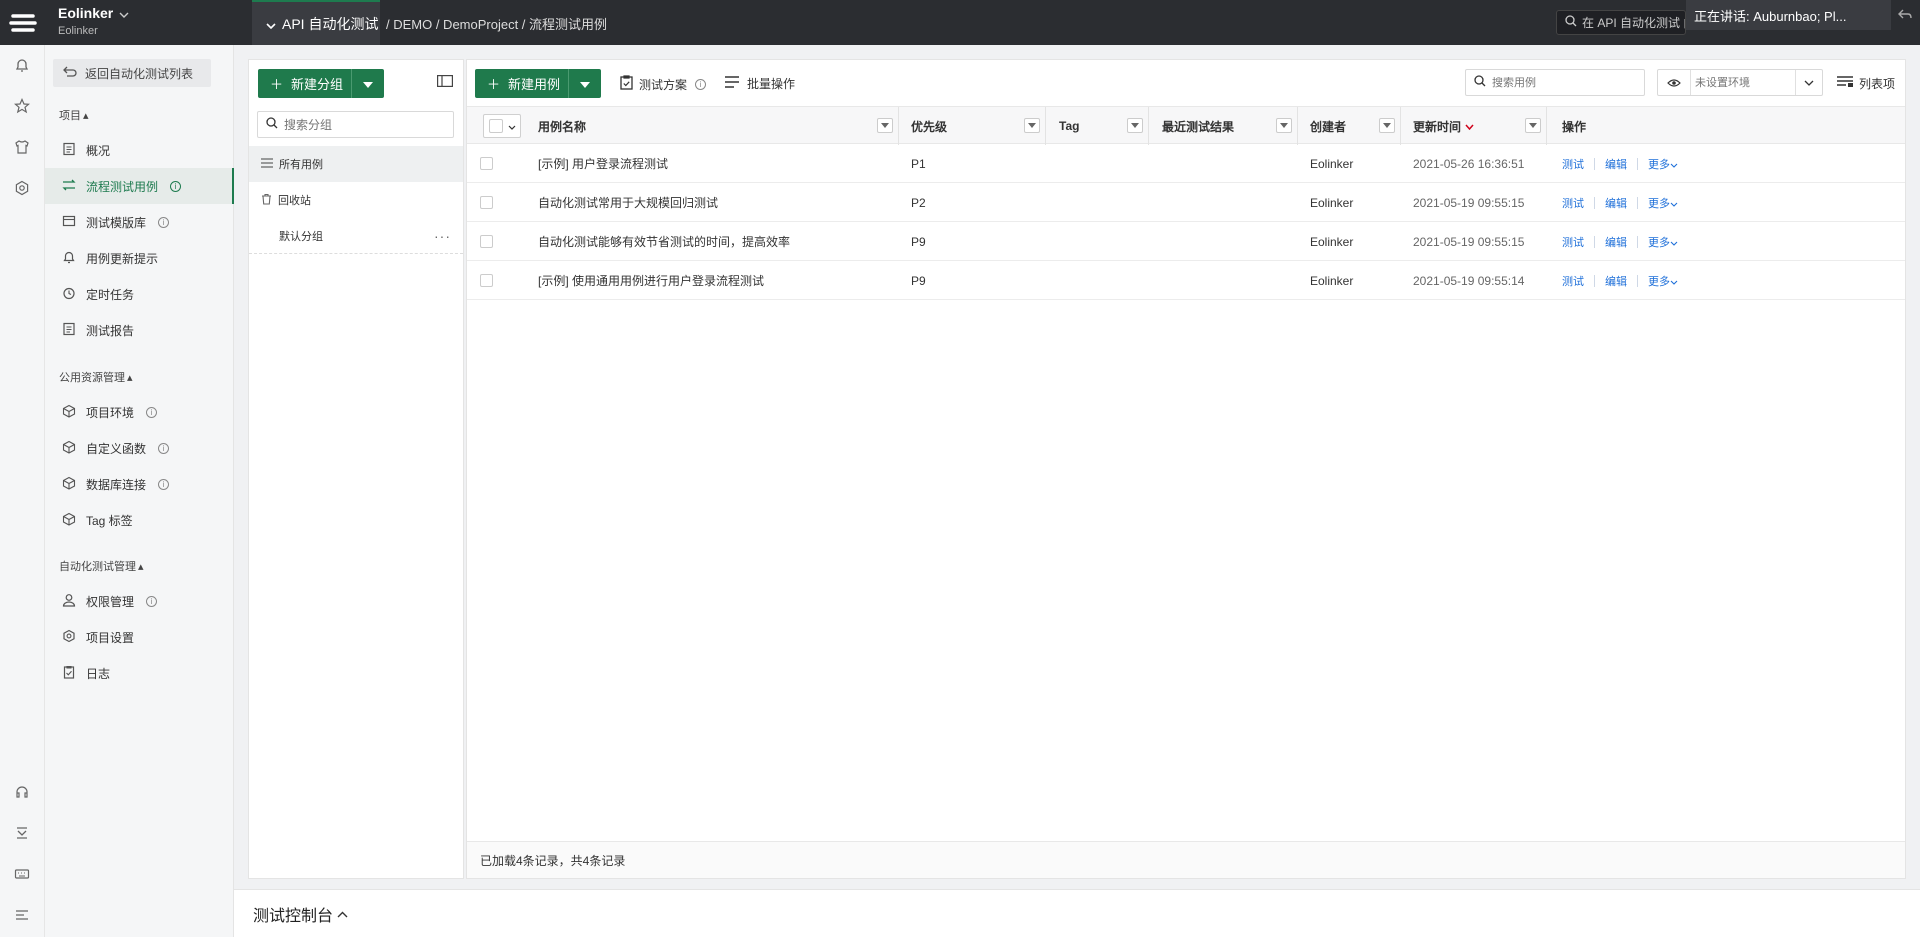 The width and height of the screenshot is (1920, 937). I want to click on more-options-icon: ···, so click(442, 236).